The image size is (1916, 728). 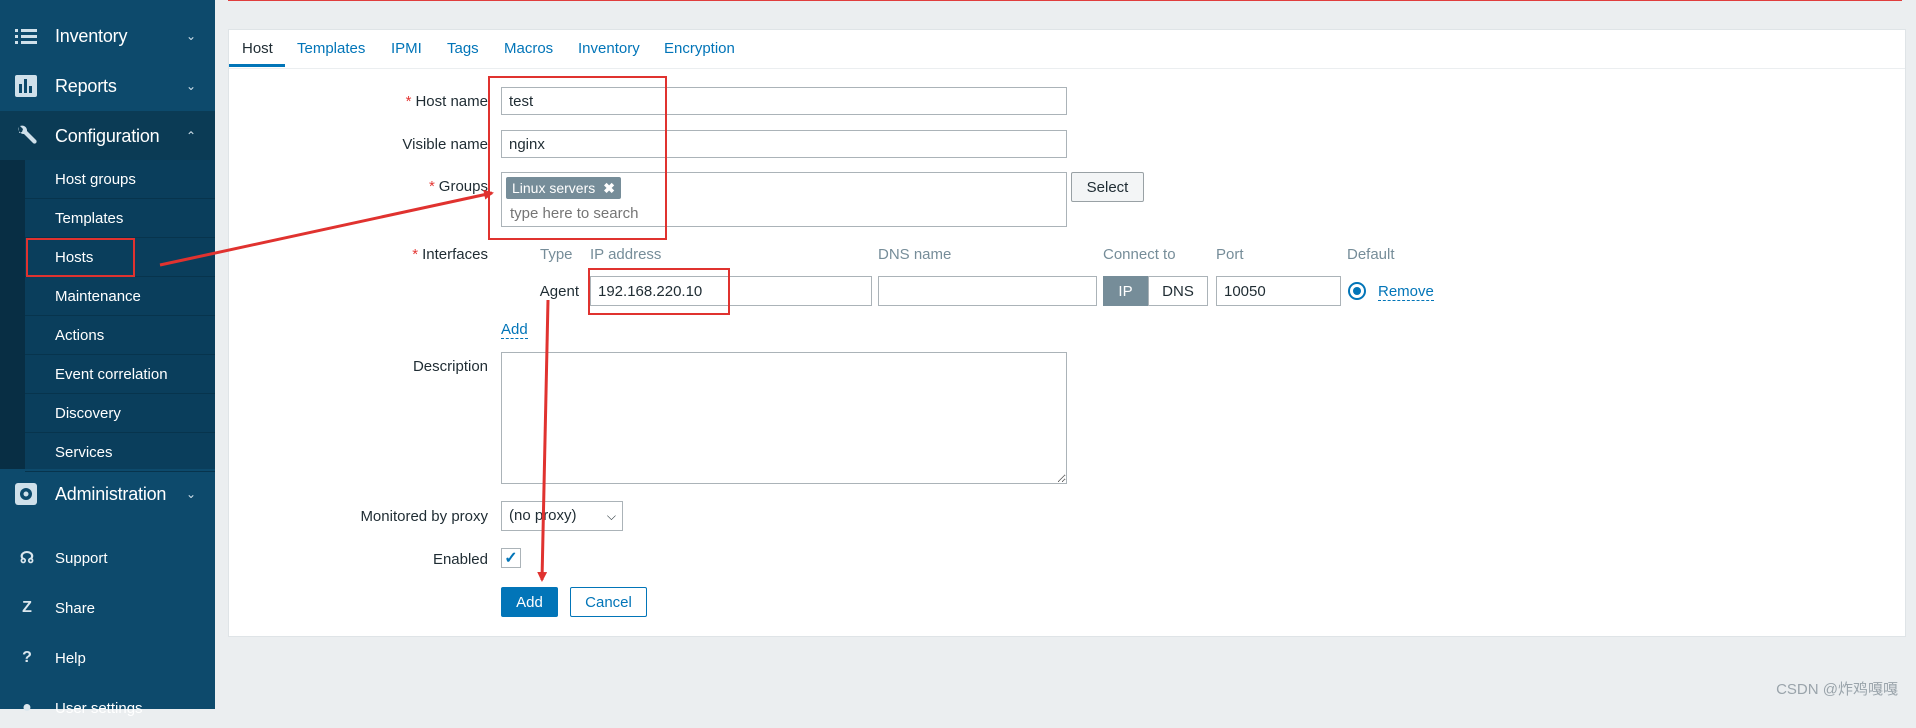 What do you see at coordinates (1125, 291) in the screenshot?
I see `connect-ip-toggle: IP` at bounding box center [1125, 291].